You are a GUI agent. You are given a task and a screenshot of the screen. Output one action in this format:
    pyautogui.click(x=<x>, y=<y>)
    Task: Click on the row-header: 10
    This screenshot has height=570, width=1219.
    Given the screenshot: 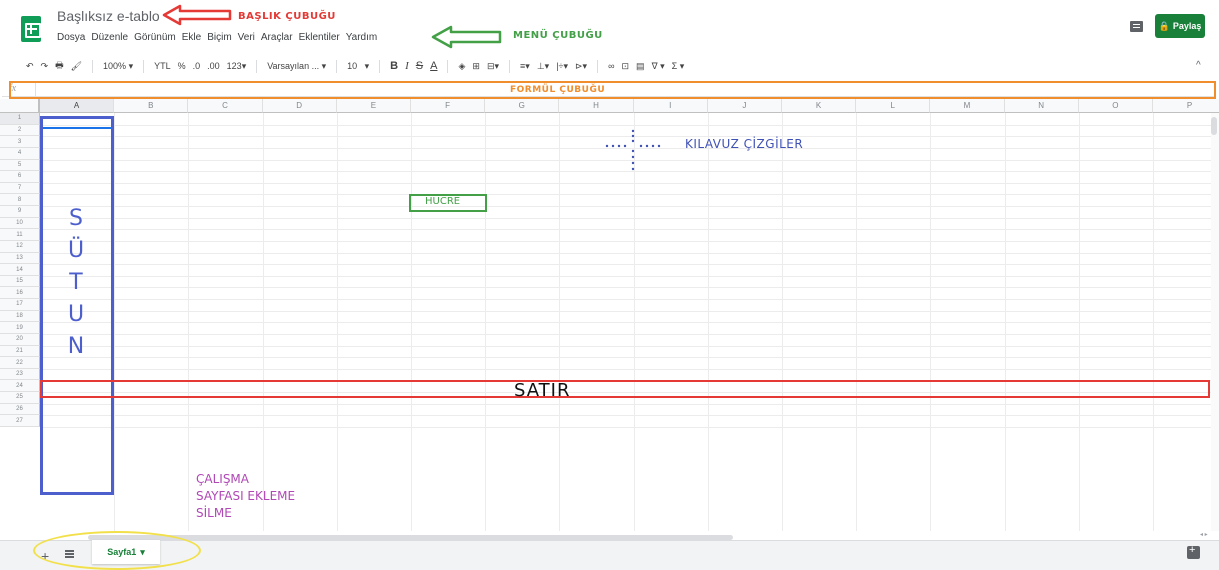 What is the action you would take?
    pyautogui.click(x=20, y=223)
    